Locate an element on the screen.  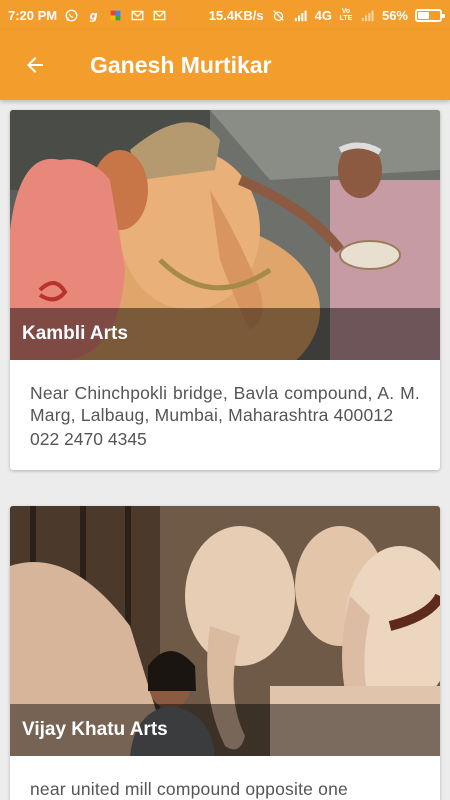
arrow-back-icon is located at coordinates (35, 65).